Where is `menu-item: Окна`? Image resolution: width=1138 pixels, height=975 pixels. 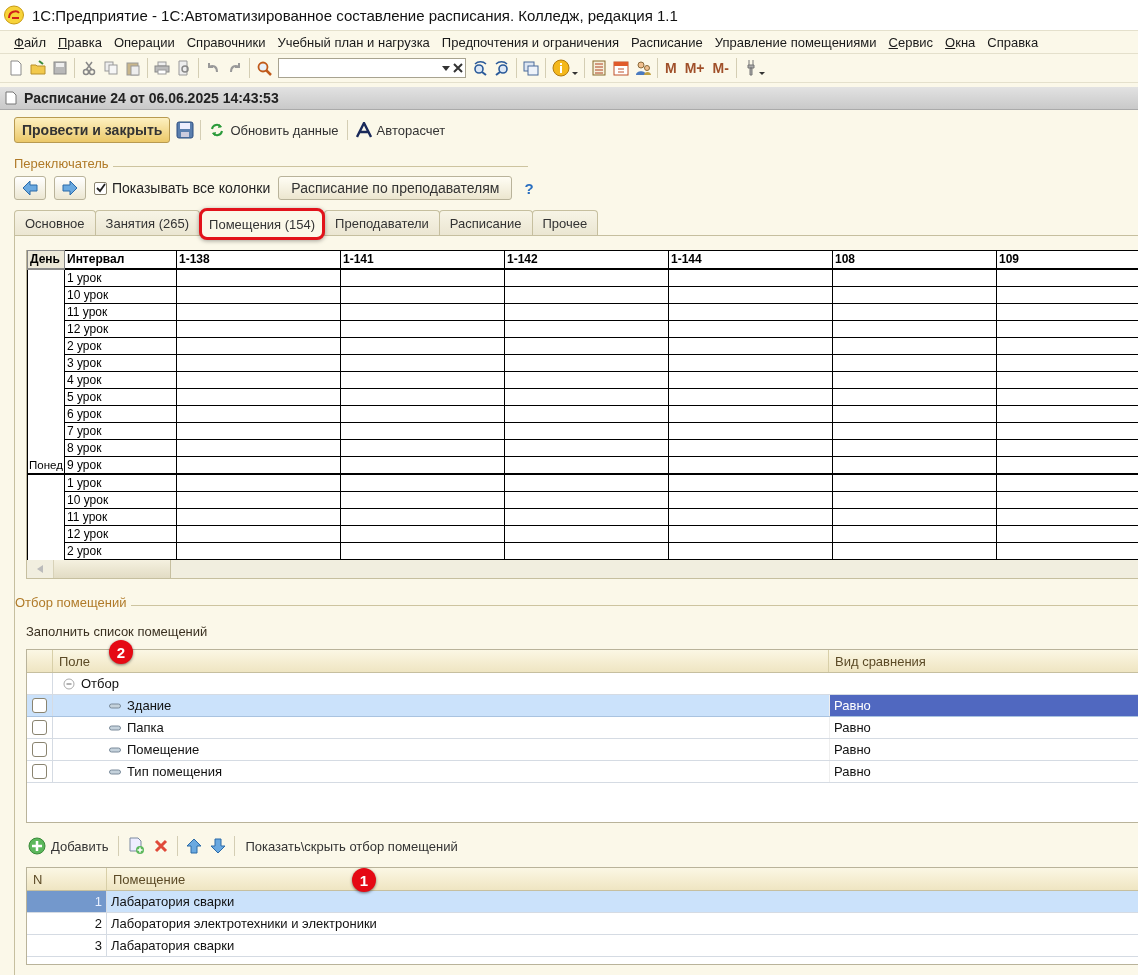 menu-item: Окна is located at coordinates (960, 42).